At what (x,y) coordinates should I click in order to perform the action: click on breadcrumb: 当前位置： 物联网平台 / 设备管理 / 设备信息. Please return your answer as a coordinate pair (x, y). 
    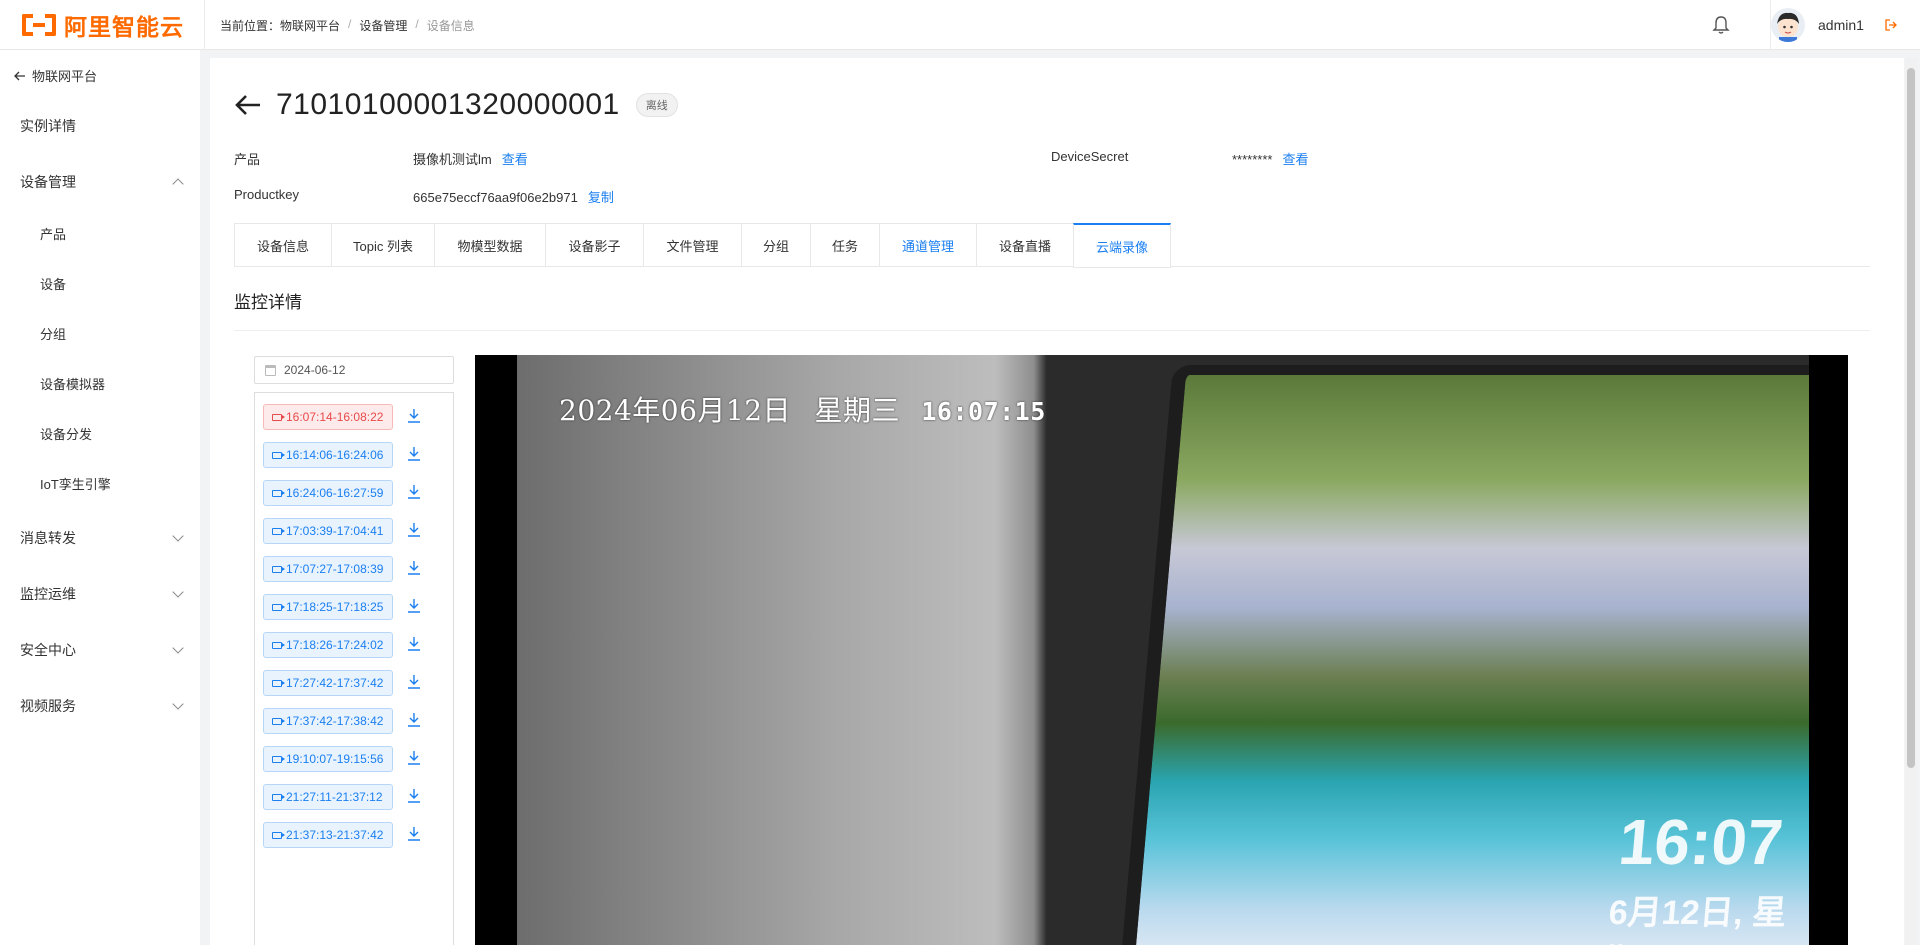
    Looking at the image, I should click on (347, 25).